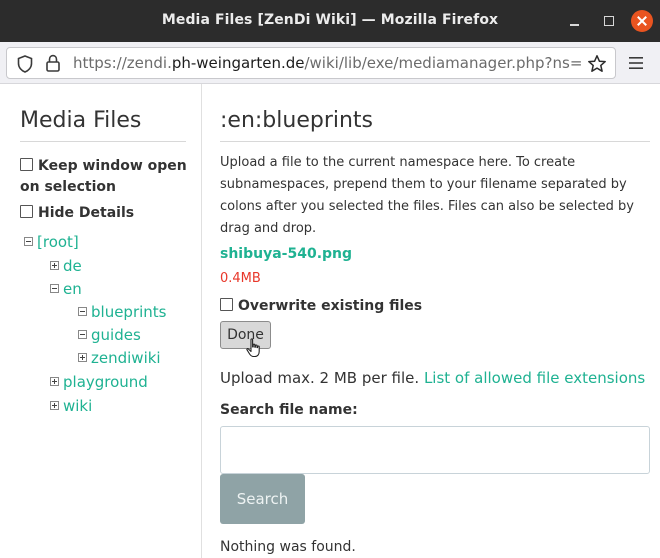 The height and width of the screenshot is (558, 660). What do you see at coordinates (253, 348) in the screenshot?
I see `hand-pointer-icon` at bounding box center [253, 348].